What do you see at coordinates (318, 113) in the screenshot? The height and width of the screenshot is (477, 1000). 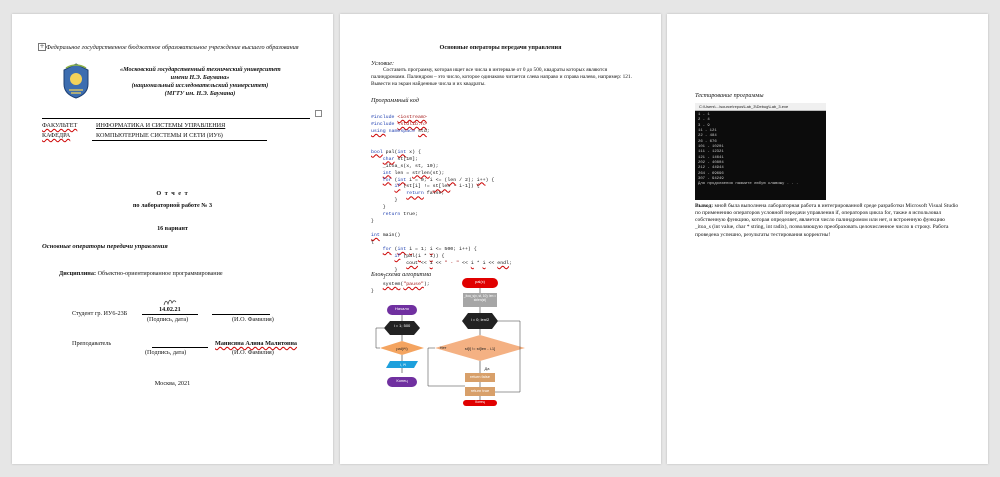 I see `text-boundary-marker` at bounding box center [318, 113].